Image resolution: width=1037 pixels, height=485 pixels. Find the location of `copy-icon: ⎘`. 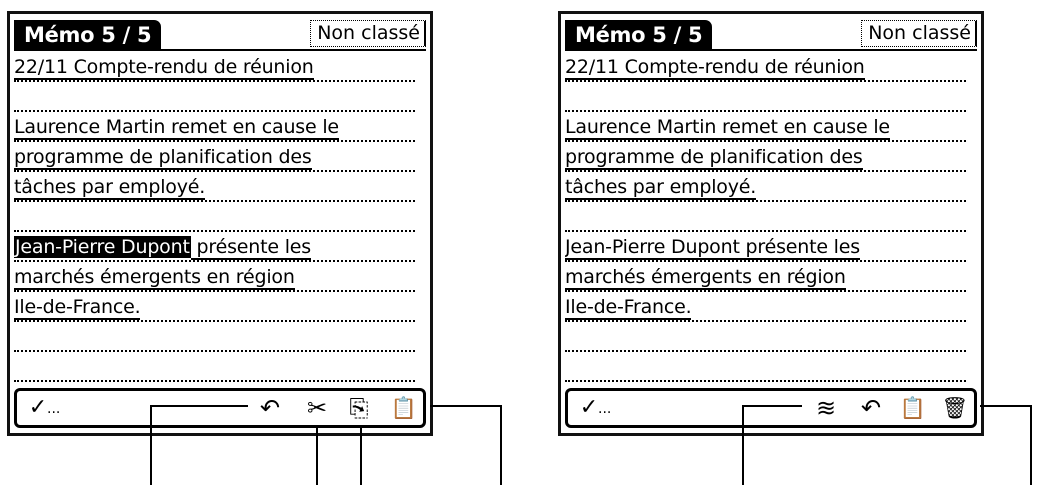

copy-icon: ⎘ is located at coordinates (359, 408).